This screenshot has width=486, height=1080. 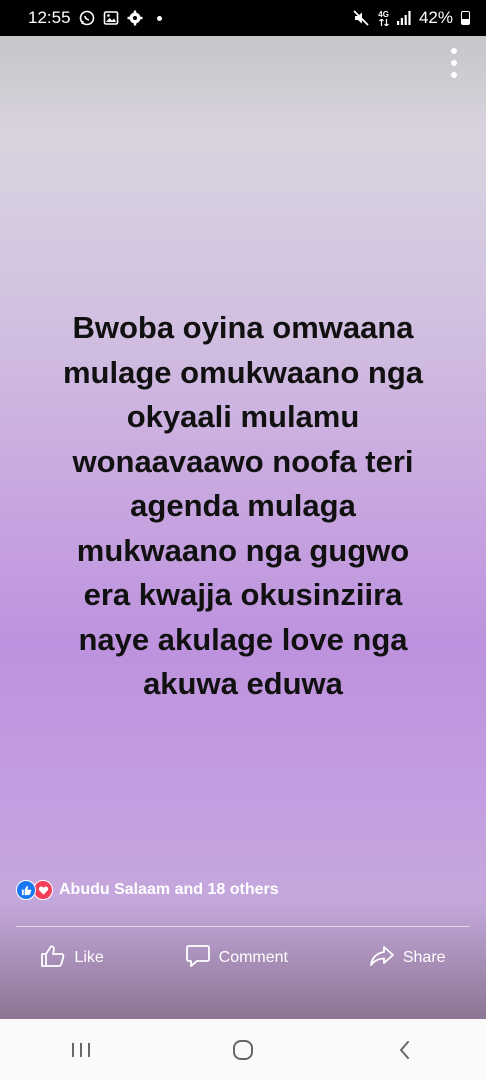 What do you see at coordinates (243, 18) in the screenshot?
I see `status-bar: 12:55 4G 42%` at bounding box center [243, 18].